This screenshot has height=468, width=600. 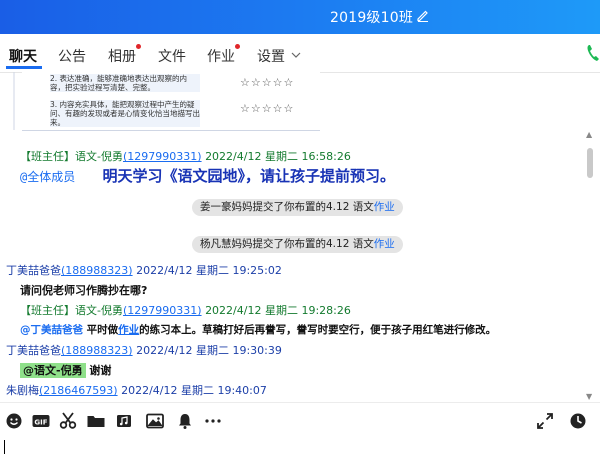 What do you see at coordinates (78, 390) in the screenshot?
I see `sender-id-link: (2186467593)` at bounding box center [78, 390].